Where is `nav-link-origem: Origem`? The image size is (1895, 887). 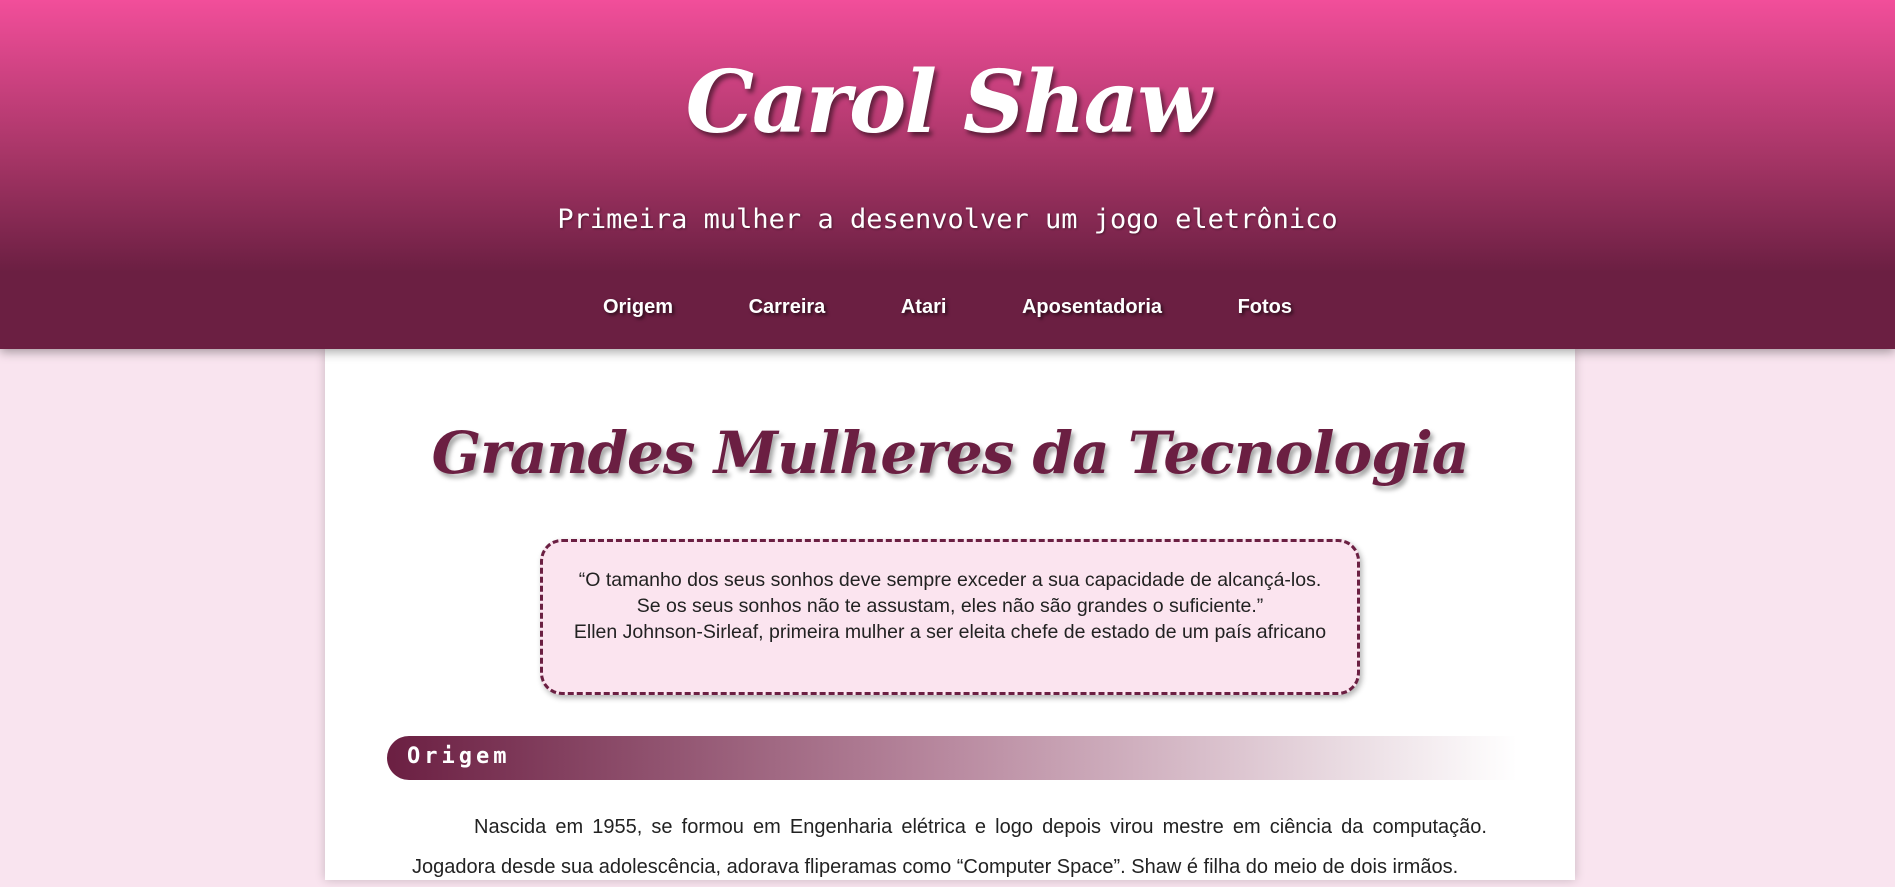 nav-link-origem: Origem is located at coordinates (638, 307).